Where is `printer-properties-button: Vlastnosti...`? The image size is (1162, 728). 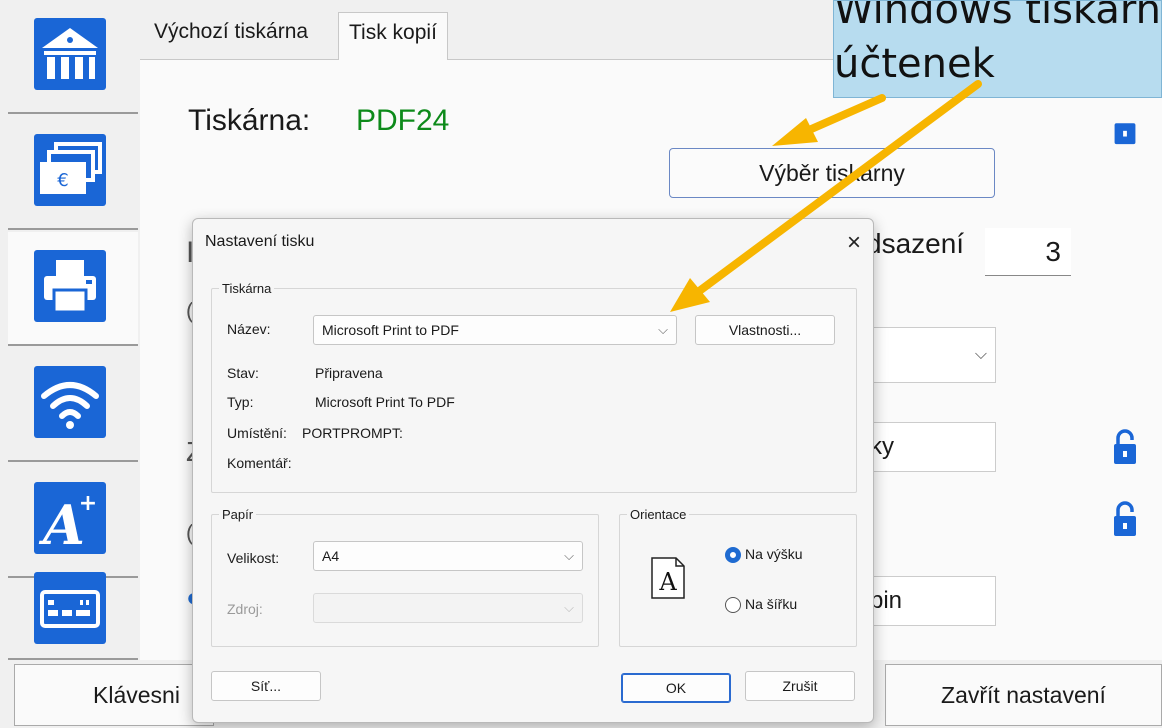
printer-properties-button: Vlastnosti... is located at coordinates (765, 330).